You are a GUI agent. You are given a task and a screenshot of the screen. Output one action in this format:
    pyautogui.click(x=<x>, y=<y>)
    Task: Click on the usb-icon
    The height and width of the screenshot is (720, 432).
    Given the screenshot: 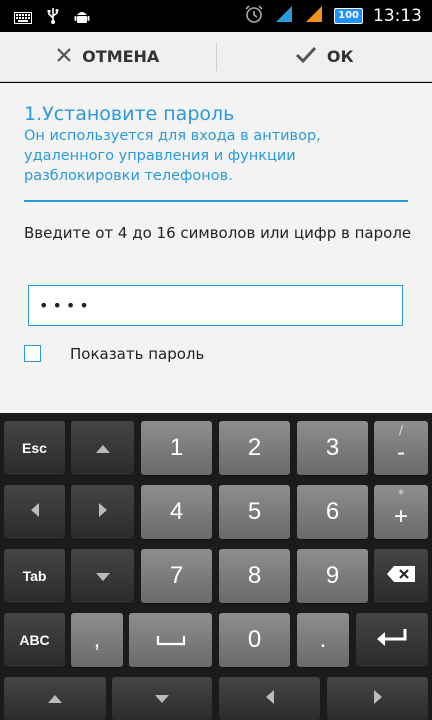 What is the action you would take?
    pyautogui.click(x=53, y=18)
    